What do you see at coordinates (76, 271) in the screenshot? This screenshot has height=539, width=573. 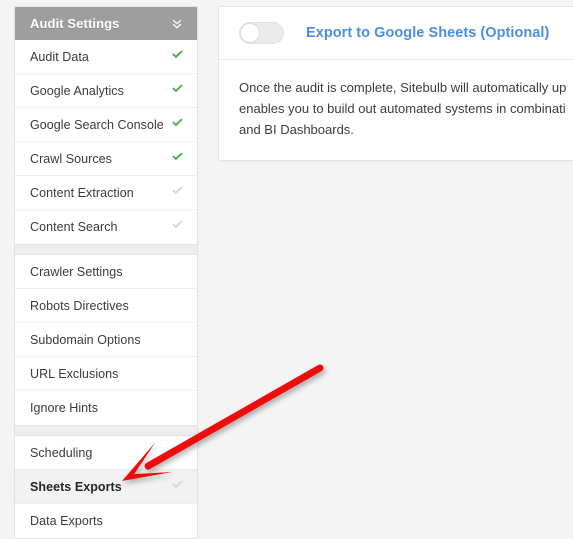 I see `sidebar-item-label: Crawler Settings` at bounding box center [76, 271].